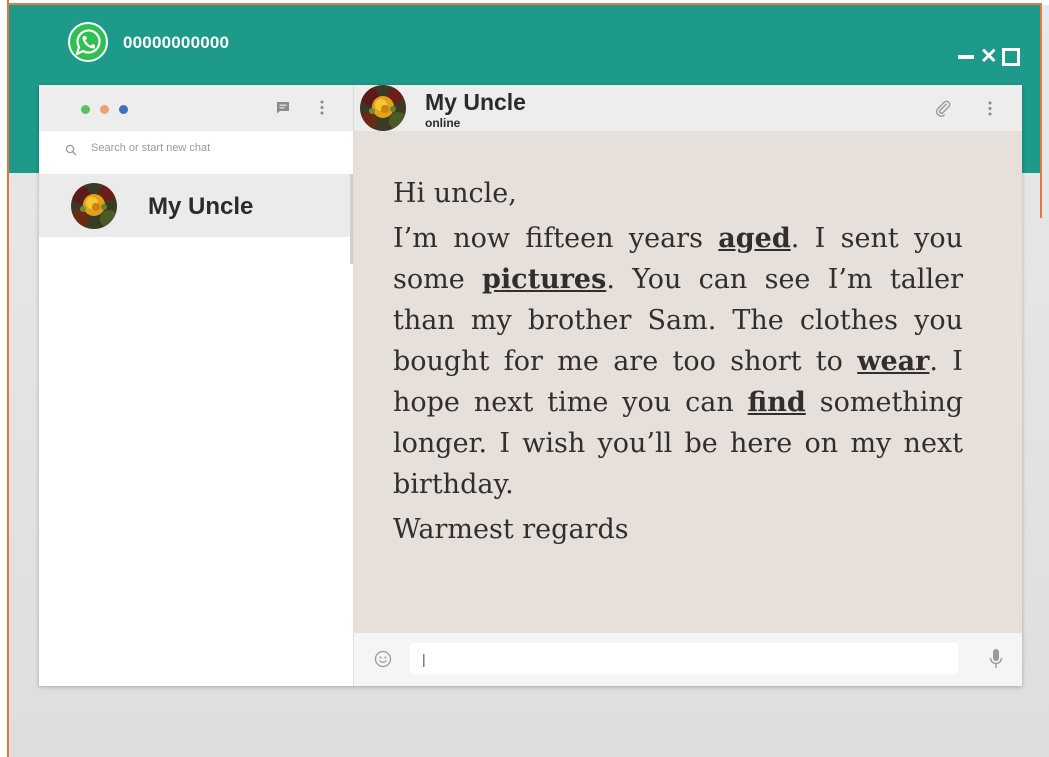  I want to click on whatsapp-logo-icon, so click(88, 42).